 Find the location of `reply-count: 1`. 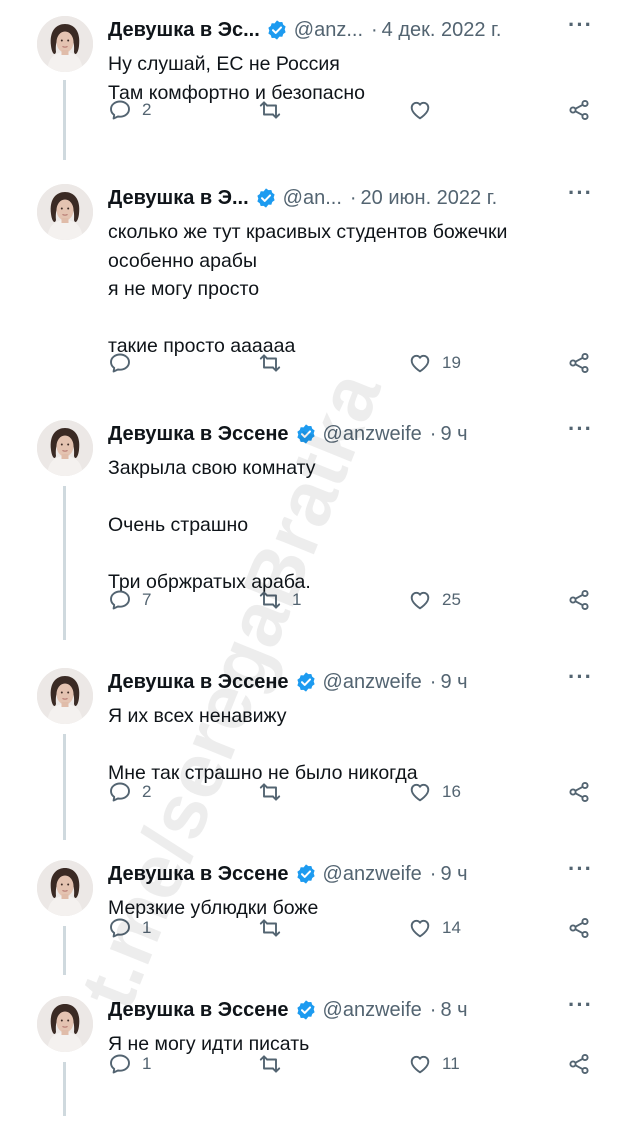

reply-count: 1 is located at coordinates (147, 927).